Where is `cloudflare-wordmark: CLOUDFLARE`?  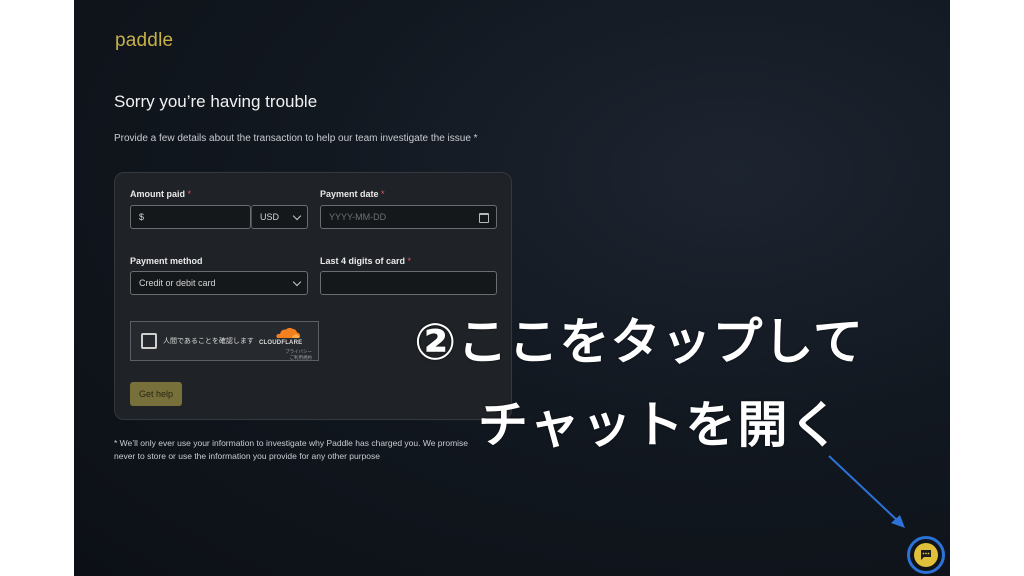
cloudflare-wordmark: CLOUDFLARE is located at coordinates (281, 343).